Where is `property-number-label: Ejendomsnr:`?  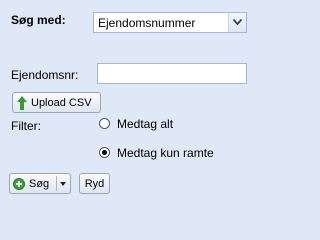
property-number-label: Ejendomsnr: is located at coordinates (45, 75).